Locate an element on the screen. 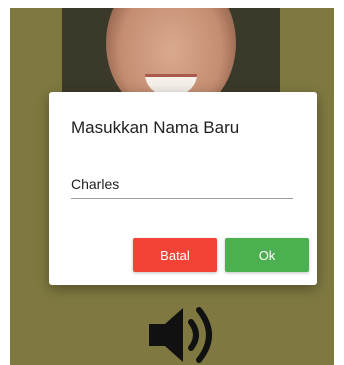 This screenshot has width=344, height=365. dialog-title: Masukkan Nama Baru is located at coordinates (155, 127).